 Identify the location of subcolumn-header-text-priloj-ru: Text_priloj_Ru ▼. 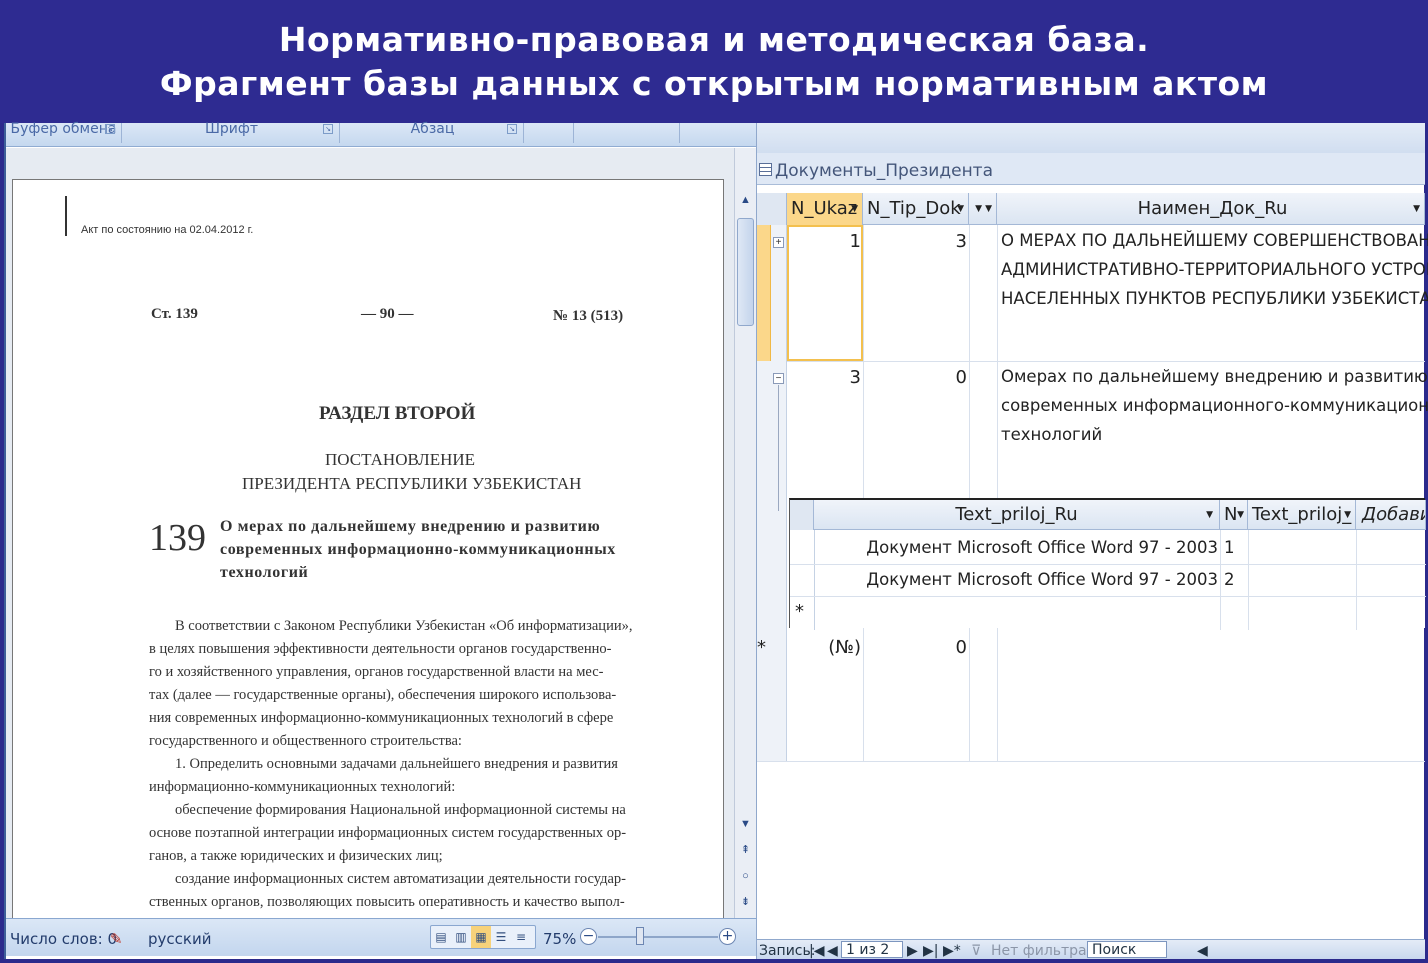
(1017, 515).